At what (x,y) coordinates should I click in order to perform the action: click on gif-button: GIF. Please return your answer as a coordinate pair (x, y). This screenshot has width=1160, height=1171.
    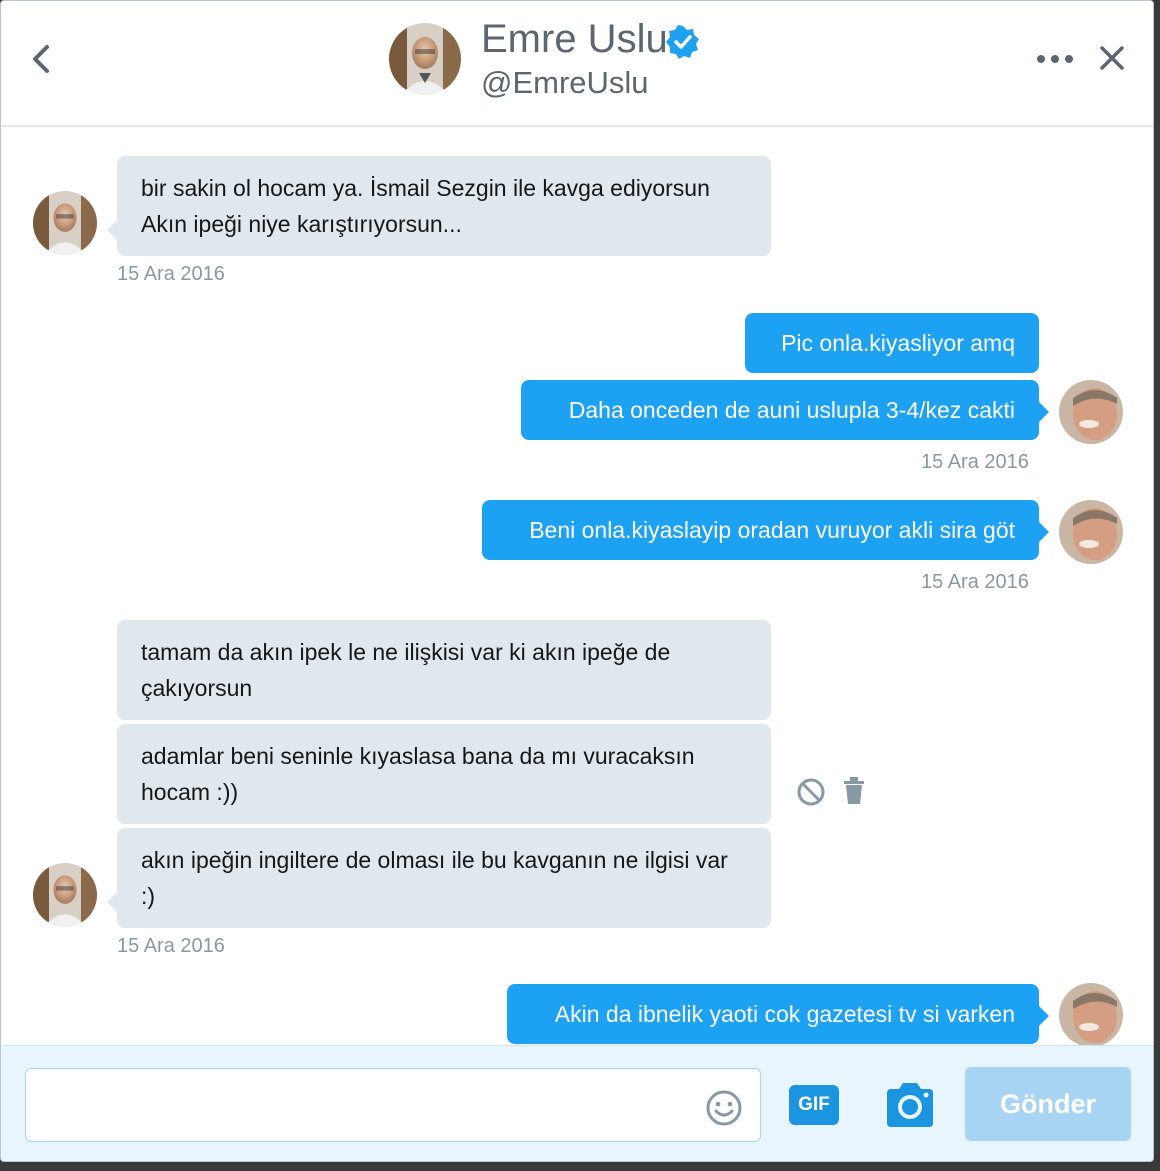
    Looking at the image, I should click on (814, 1105).